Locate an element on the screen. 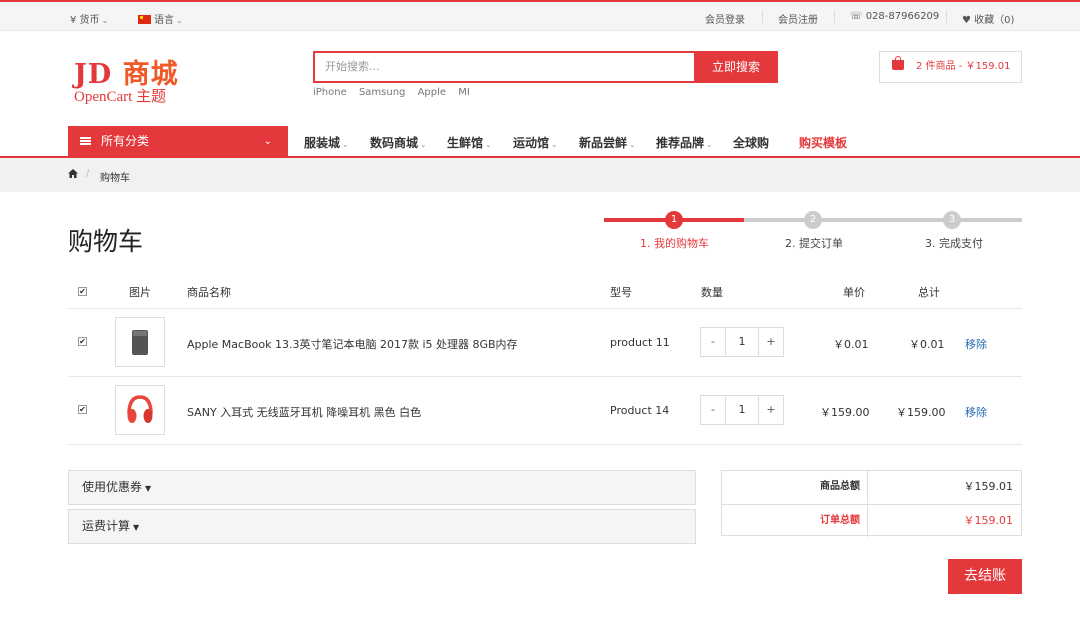 This screenshot has height=623, width=1080. step-2-label: 2. 提交订单 is located at coordinates (814, 243).